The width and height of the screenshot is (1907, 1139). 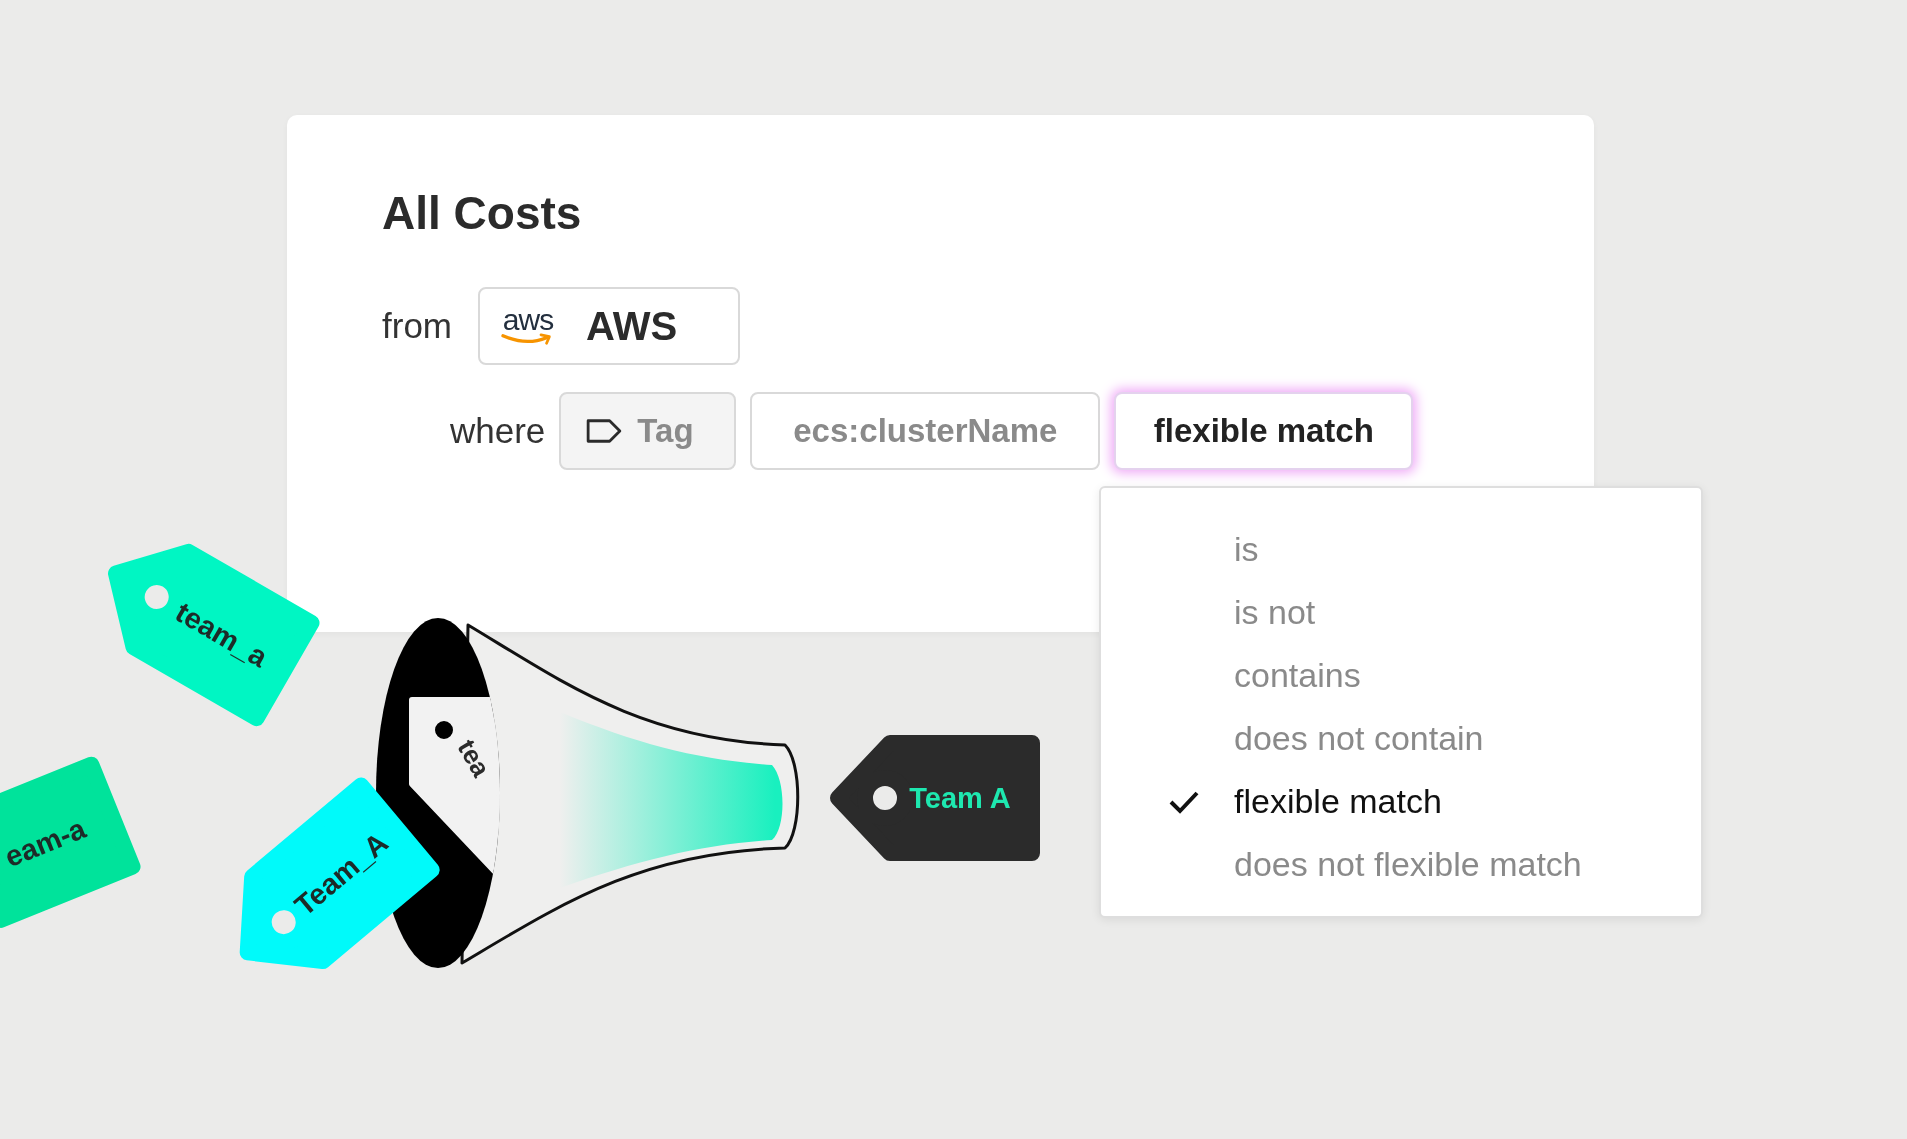 What do you see at coordinates (1401, 675) in the screenshot?
I see `menu-option: contains` at bounding box center [1401, 675].